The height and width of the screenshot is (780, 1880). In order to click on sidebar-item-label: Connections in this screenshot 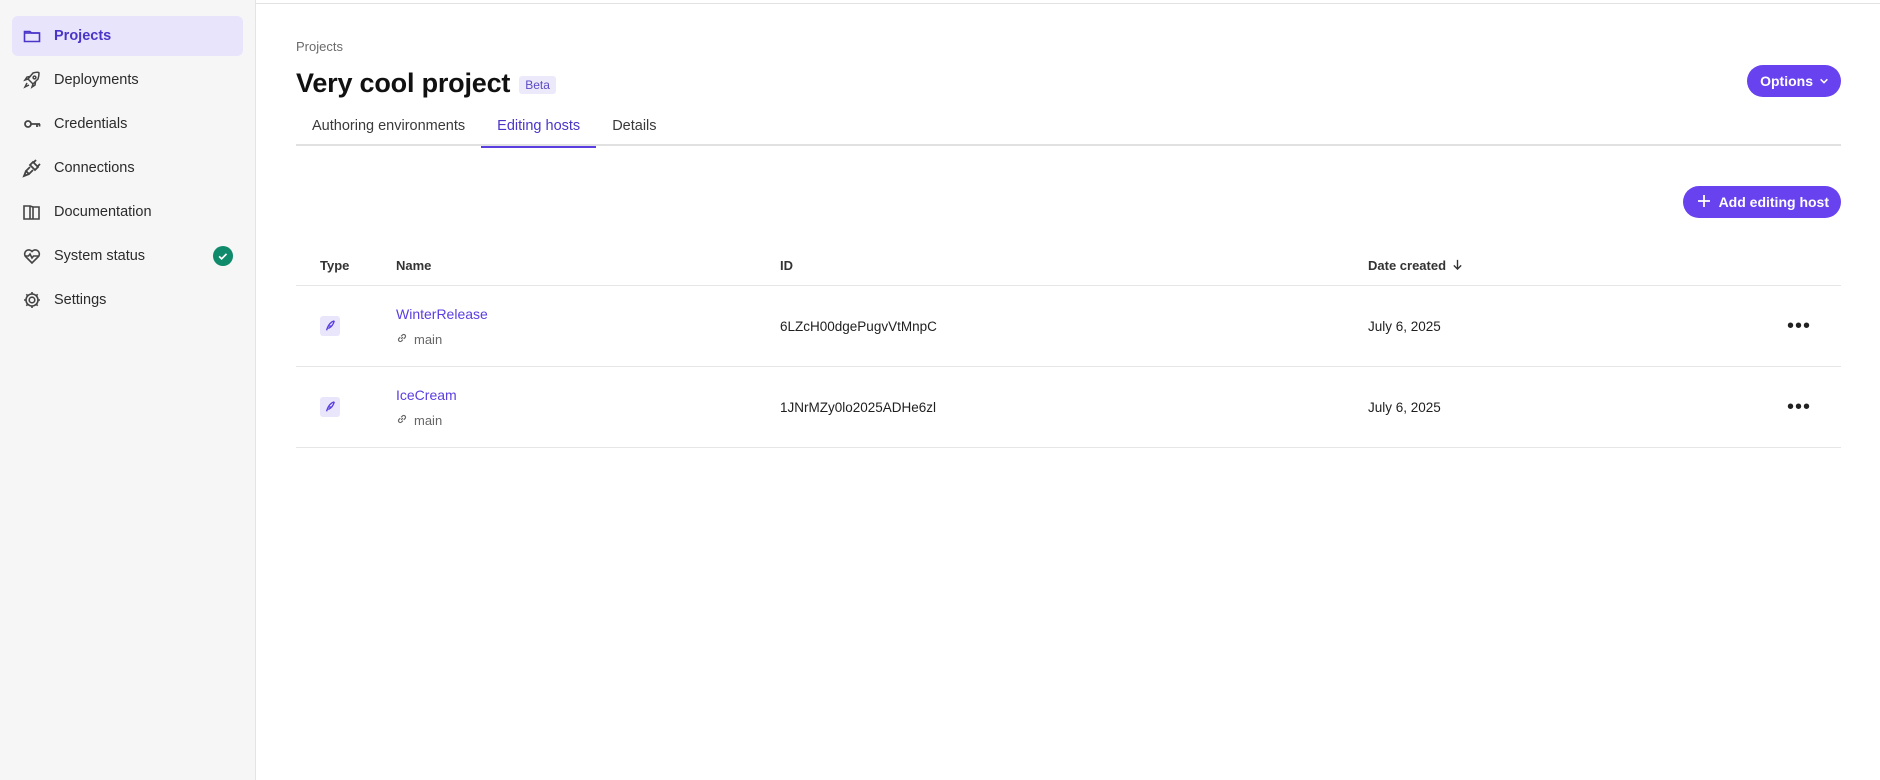, I will do `click(94, 168)`.